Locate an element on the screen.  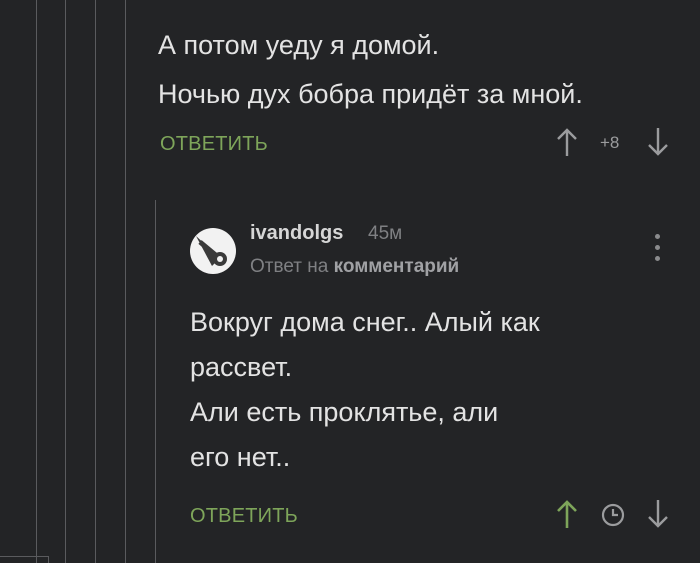
comment-line: Ночью дух бобра придёт за мной. is located at coordinates (370, 94).